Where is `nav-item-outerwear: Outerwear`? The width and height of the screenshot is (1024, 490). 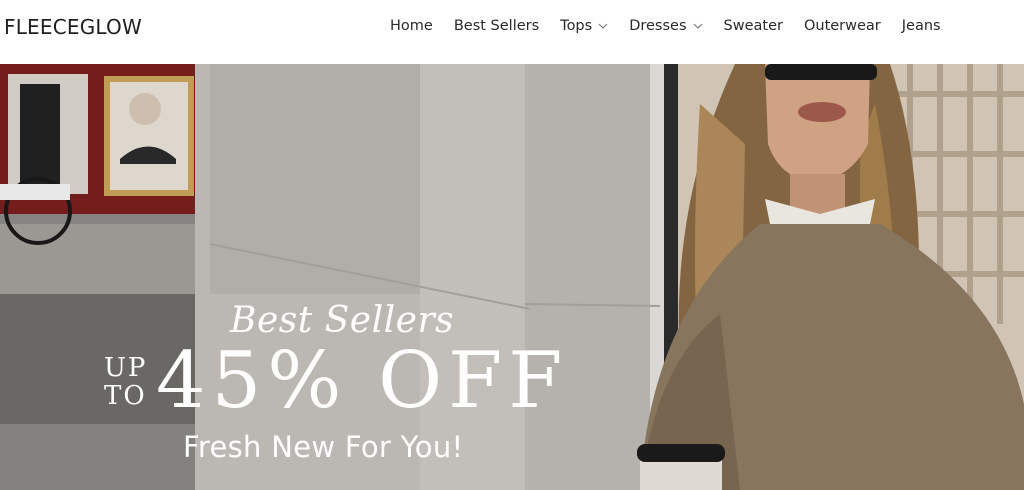 nav-item-outerwear: Outerwear is located at coordinates (842, 26).